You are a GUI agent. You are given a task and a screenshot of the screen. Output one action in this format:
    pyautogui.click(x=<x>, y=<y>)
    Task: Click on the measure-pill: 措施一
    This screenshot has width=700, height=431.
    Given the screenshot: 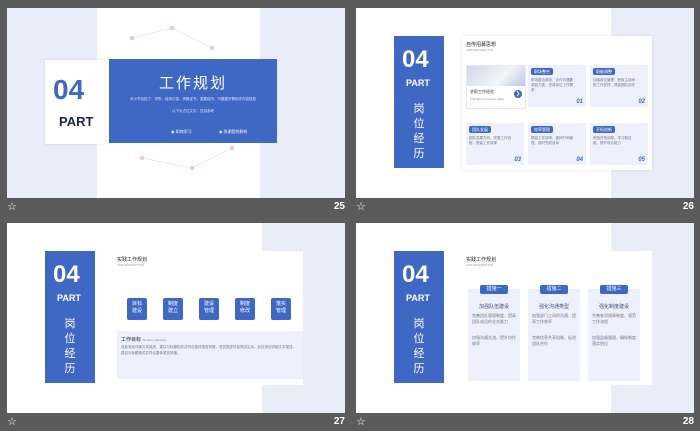 What is the action you would take?
    pyautogui.click(x=494, y=289)
    